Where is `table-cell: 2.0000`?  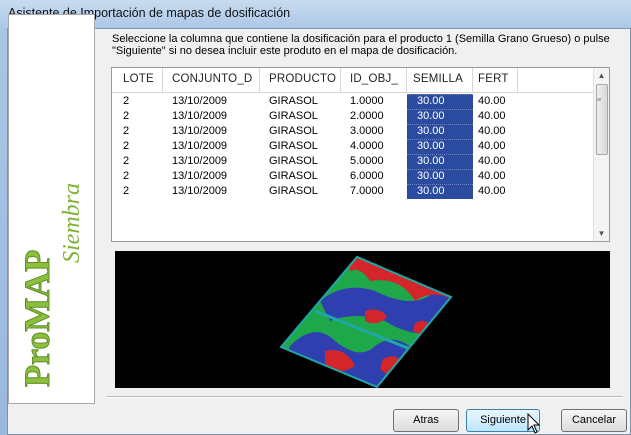
table-cell: 2.0000 is located at coordinates (367, 116).